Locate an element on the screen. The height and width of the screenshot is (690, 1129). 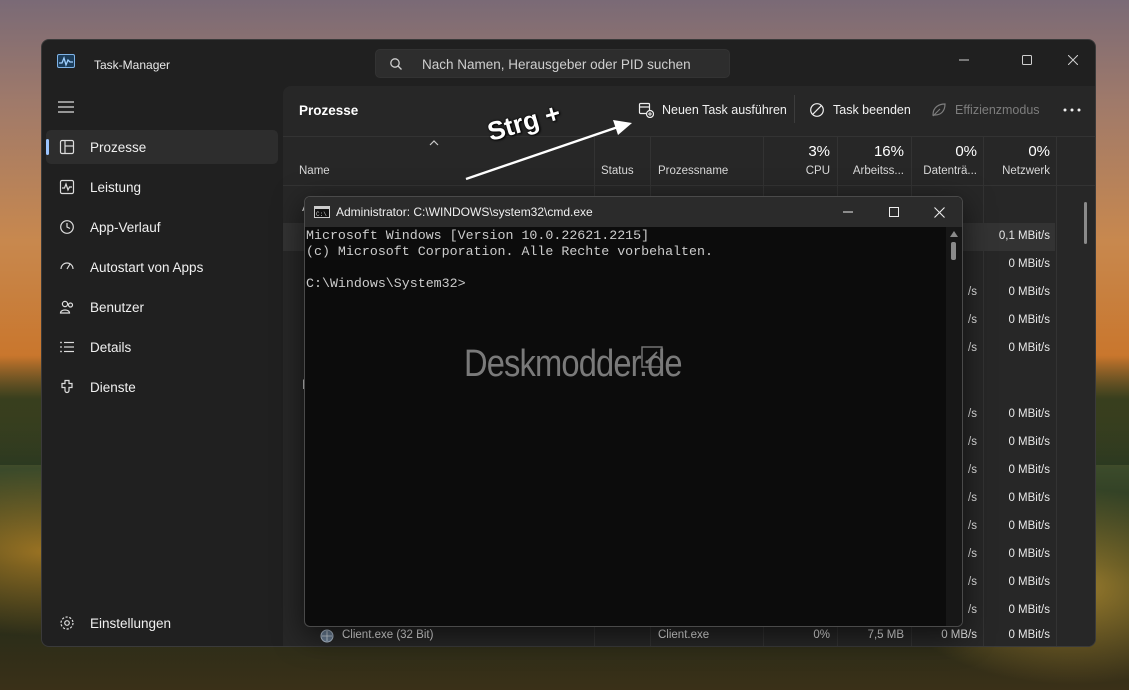
process-exe-cell: Client.exe is located at coordinates (684, 635).